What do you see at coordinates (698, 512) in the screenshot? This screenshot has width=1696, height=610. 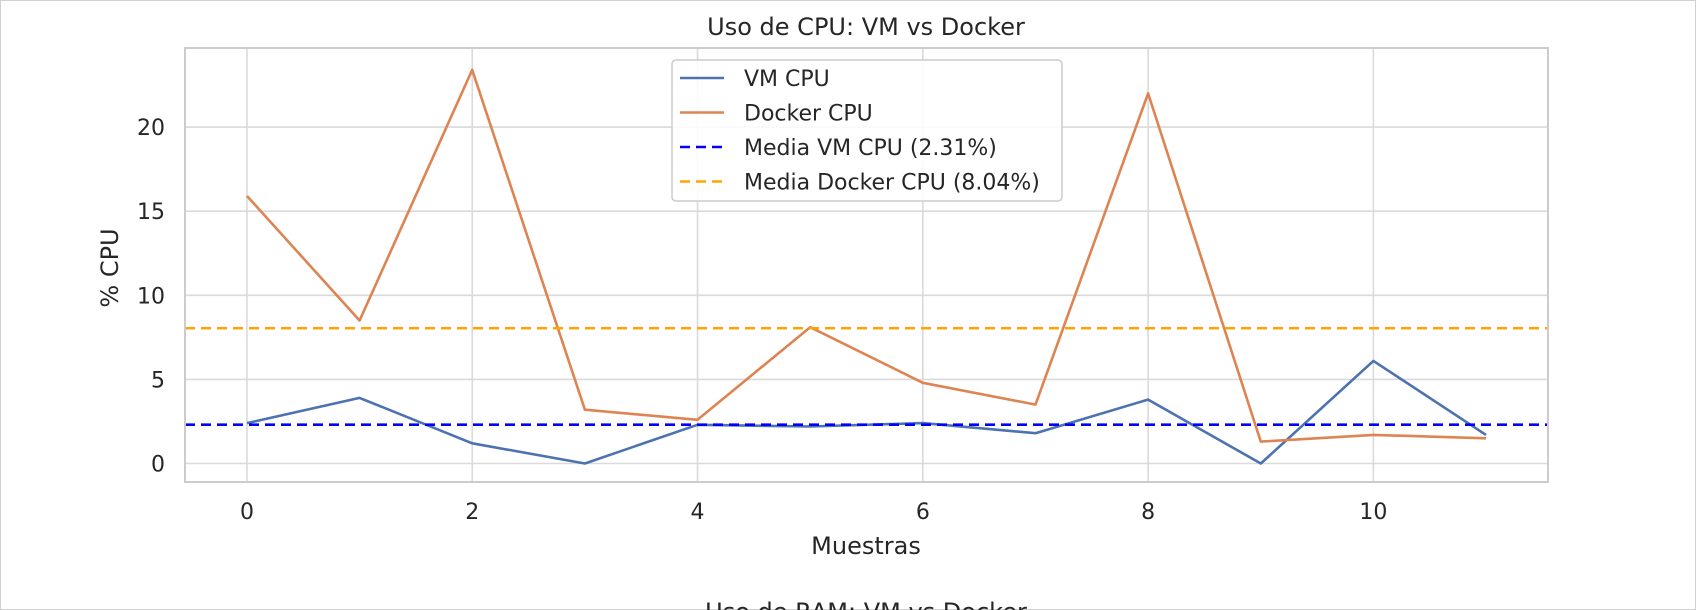 I see `x-tick-label: 4` at bounding box center [698, 512].